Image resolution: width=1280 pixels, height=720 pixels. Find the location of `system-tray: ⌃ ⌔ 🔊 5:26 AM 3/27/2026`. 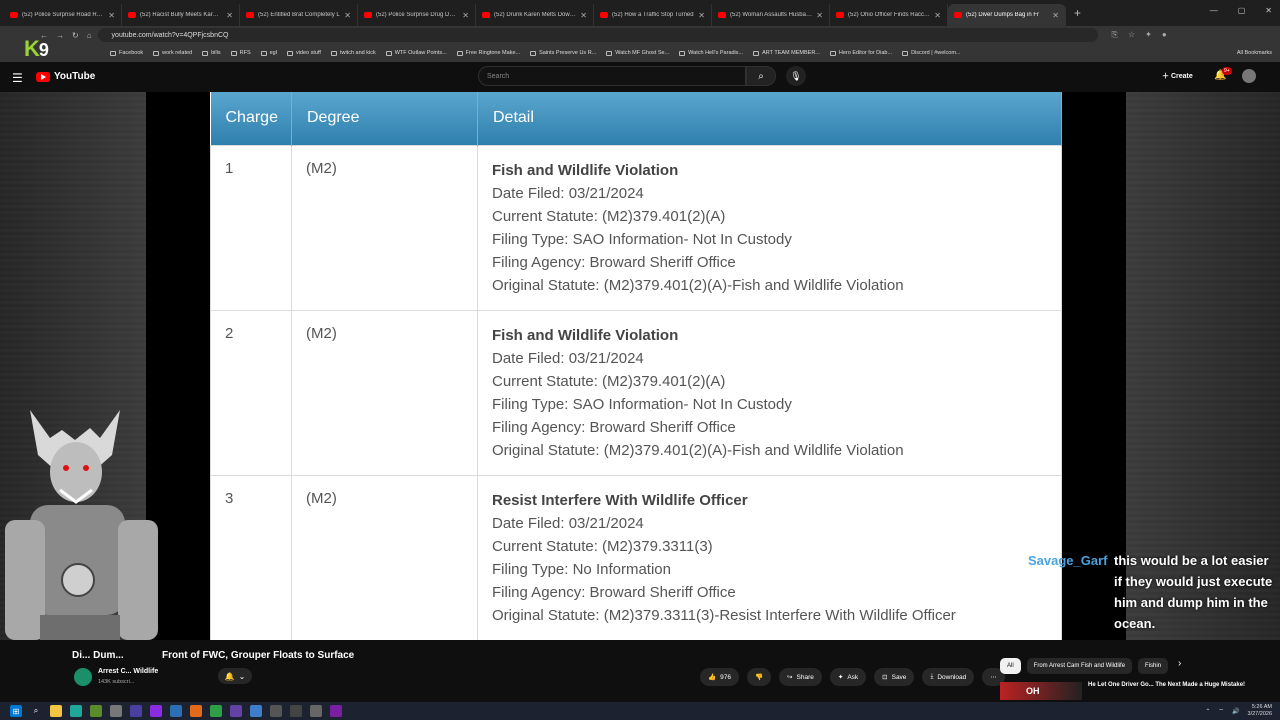

system-tray: ⌃ ⌔ 🔊 5:26 AM 3/27/2026 is located at coordinates (1238, 711).